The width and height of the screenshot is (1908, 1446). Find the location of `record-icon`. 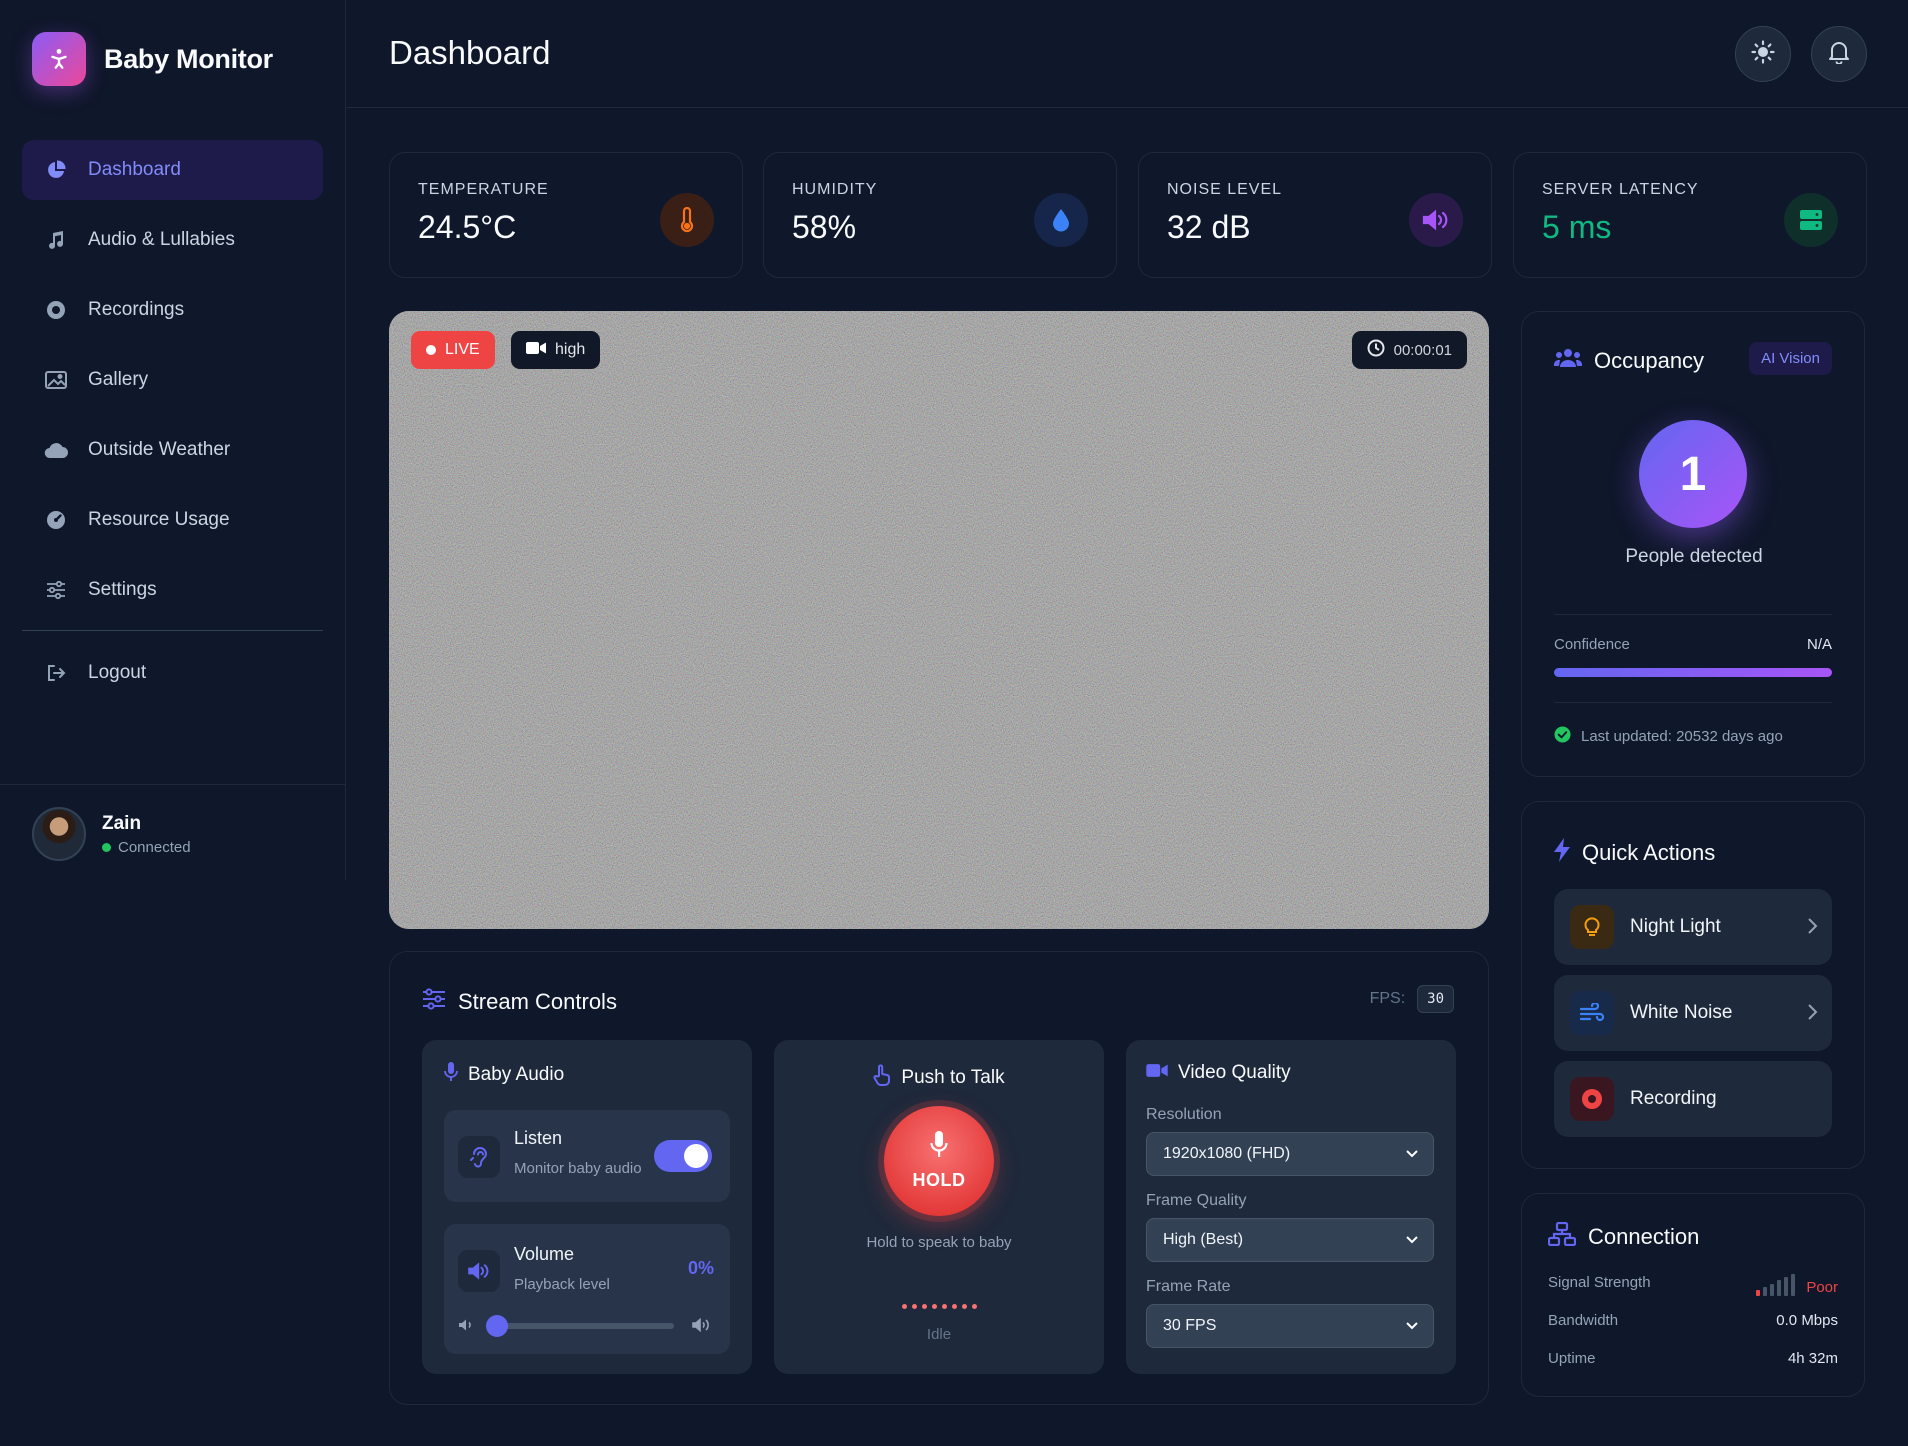

record-icon is located at coordinates (56, 310).